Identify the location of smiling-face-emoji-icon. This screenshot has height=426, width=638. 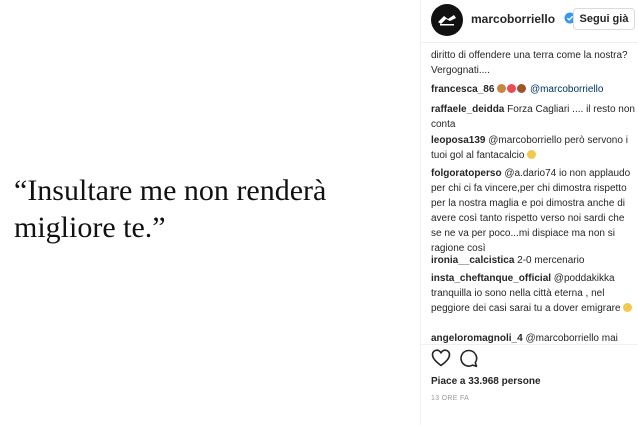
(532, 154).